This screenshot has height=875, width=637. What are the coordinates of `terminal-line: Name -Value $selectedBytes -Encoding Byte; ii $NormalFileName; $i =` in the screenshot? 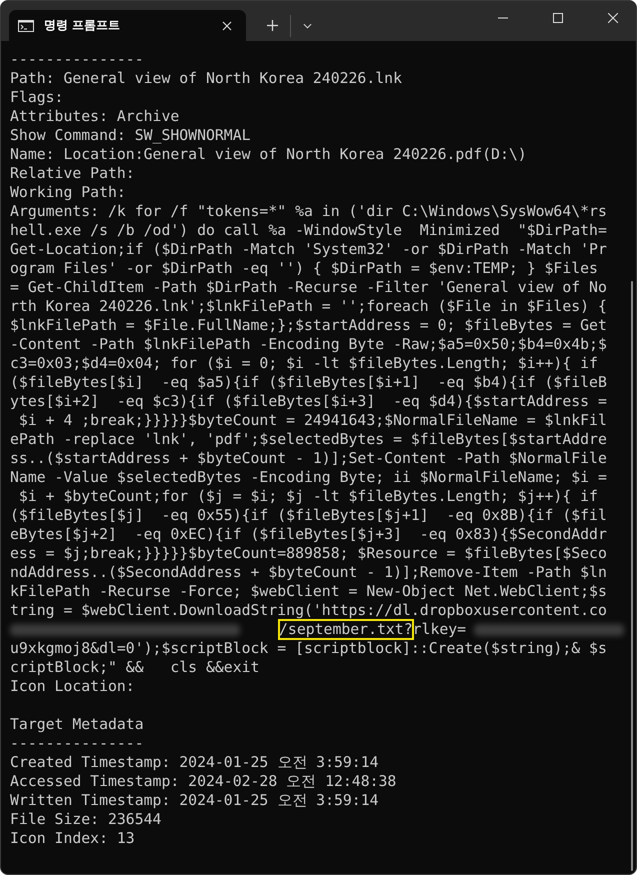 It's located at (309, 477).